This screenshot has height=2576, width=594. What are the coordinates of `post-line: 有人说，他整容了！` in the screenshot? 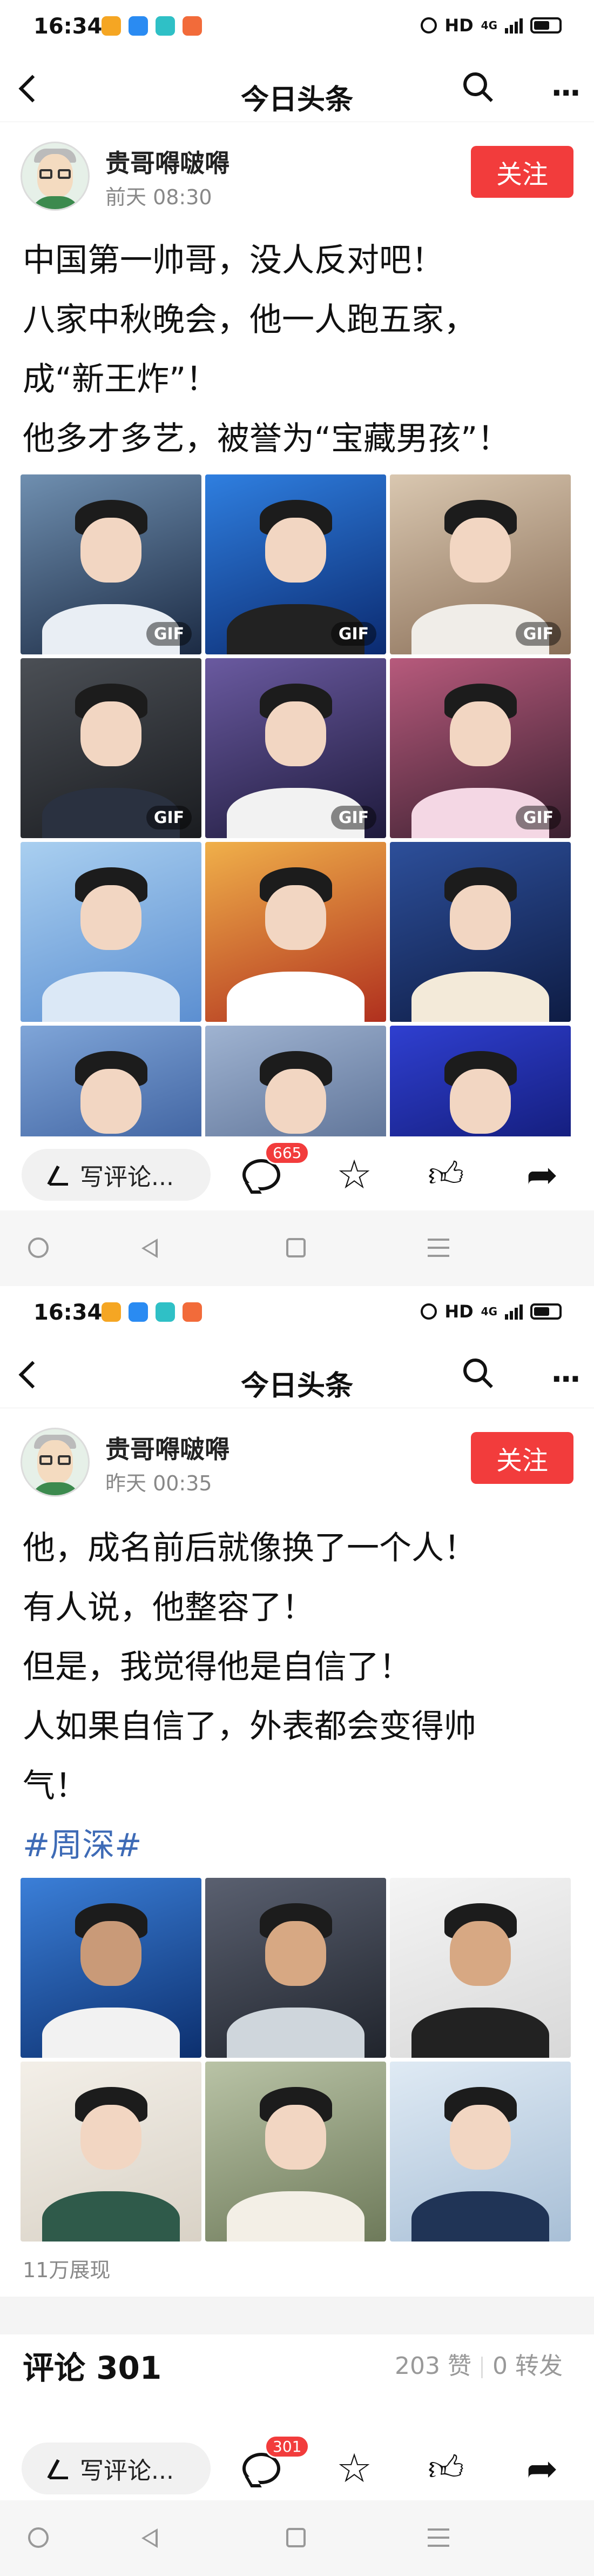 It's located at (169, 1608).